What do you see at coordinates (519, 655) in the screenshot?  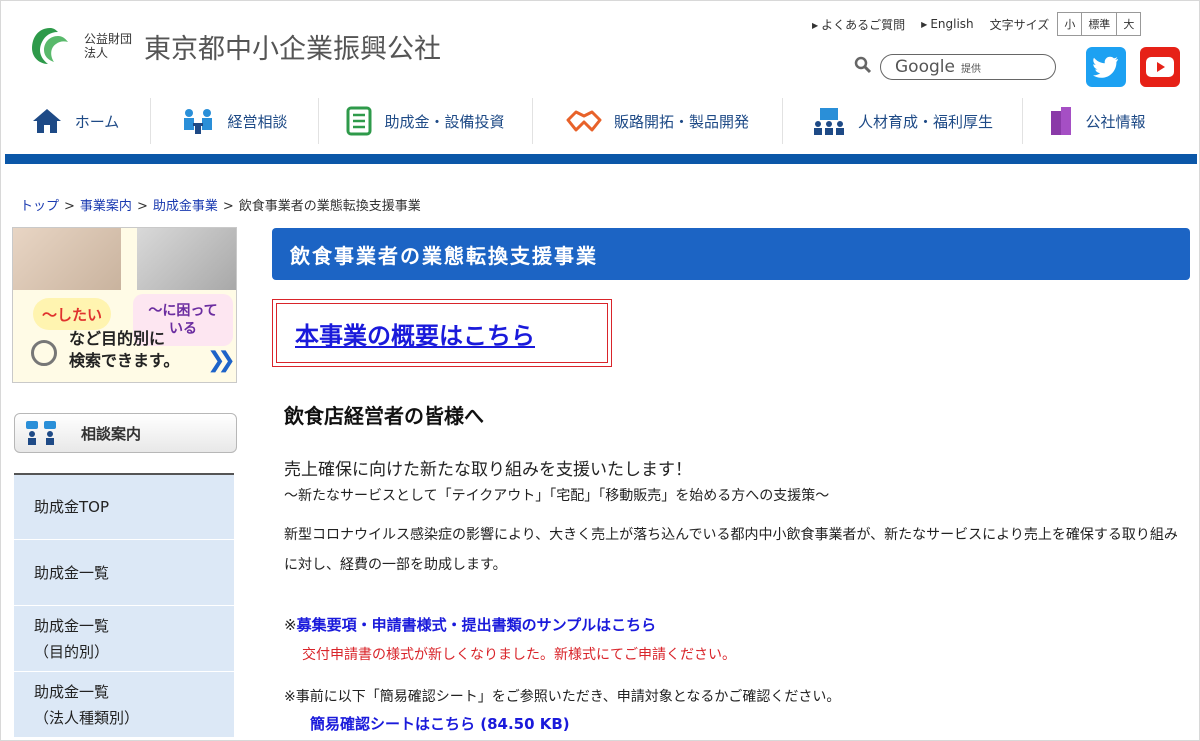 I see `form-update-notice: 交付申請書の様式が新しくなりました。新様式にてご申請ください。` at bounding box center [519, 655].